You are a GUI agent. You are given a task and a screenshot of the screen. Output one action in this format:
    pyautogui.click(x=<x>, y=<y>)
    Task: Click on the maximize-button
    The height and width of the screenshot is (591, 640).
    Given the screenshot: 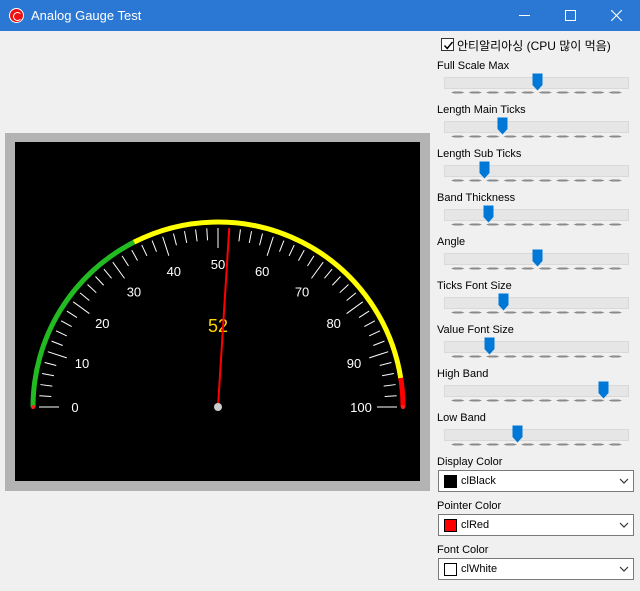 What is the action you would take?
    pyautogui.click(x=571, y=15)
    